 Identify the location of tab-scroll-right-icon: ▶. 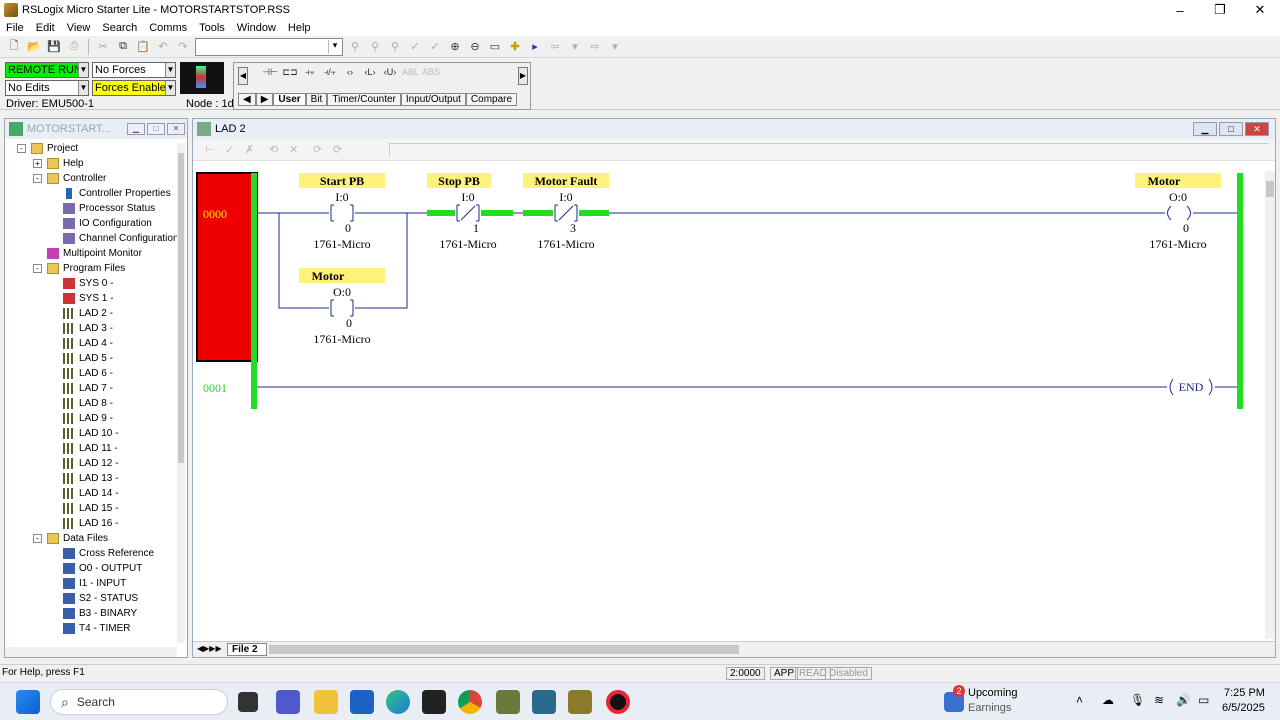
(264, 99).